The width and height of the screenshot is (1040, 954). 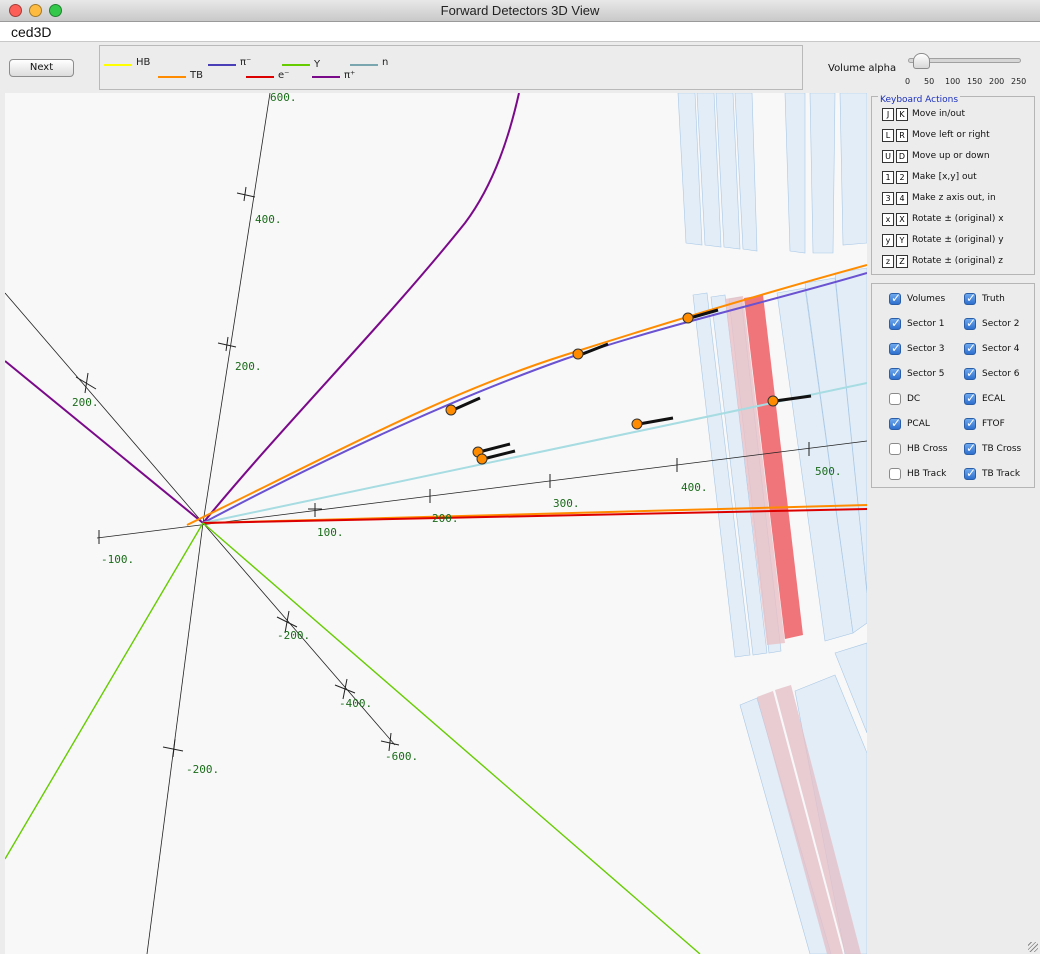 I want to click on keyboard-row: z Z Rotate ± (original) z, so click(x=942, y=262).